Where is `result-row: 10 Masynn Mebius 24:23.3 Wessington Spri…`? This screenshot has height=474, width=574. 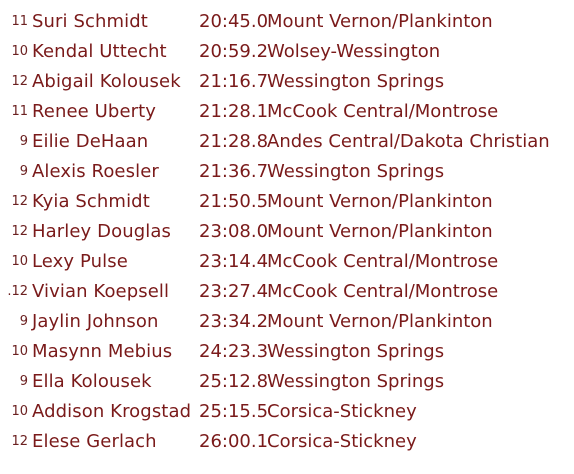
result-row: 10 Masynn Mebius 24:23.3 Wessington Spri… is located at coordinates (287, 352).